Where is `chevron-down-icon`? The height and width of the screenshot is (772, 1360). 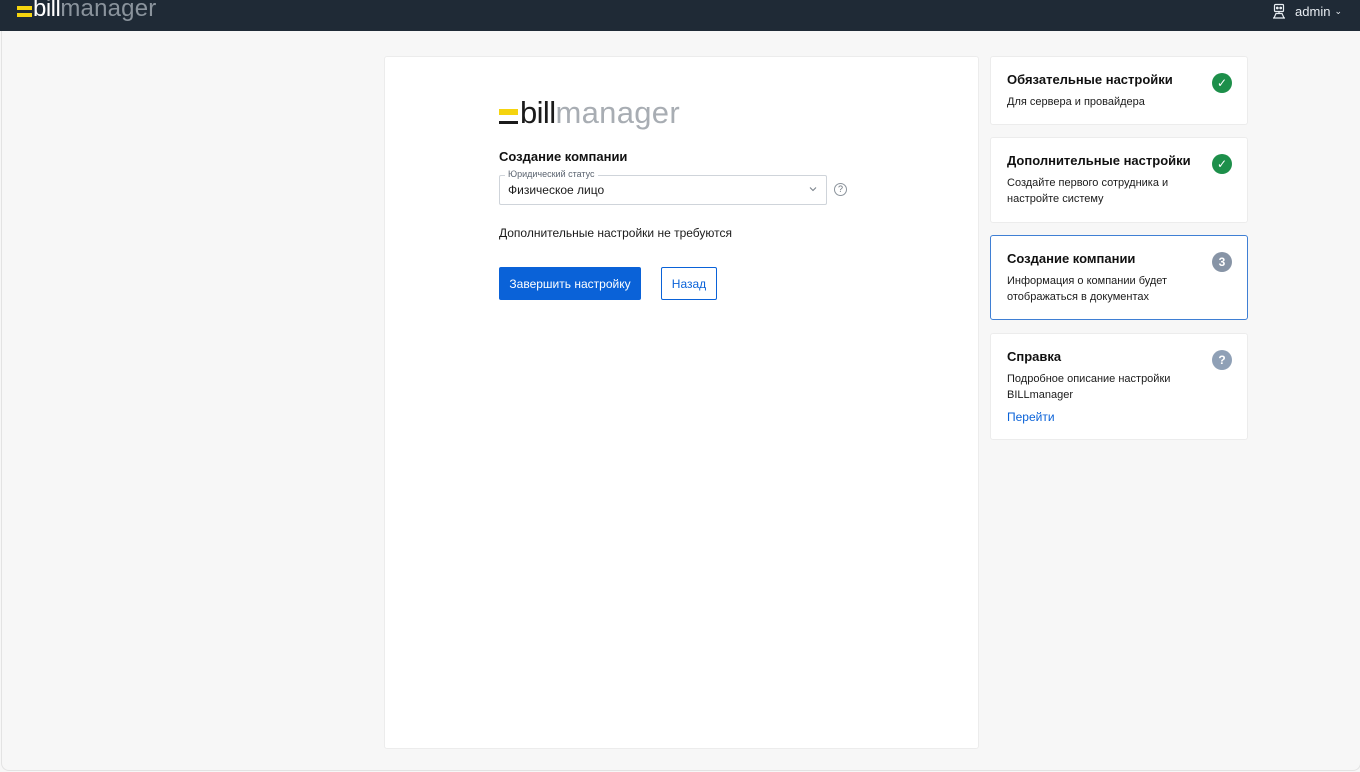
chevron-down-icon is located at coordinates (813, 189).